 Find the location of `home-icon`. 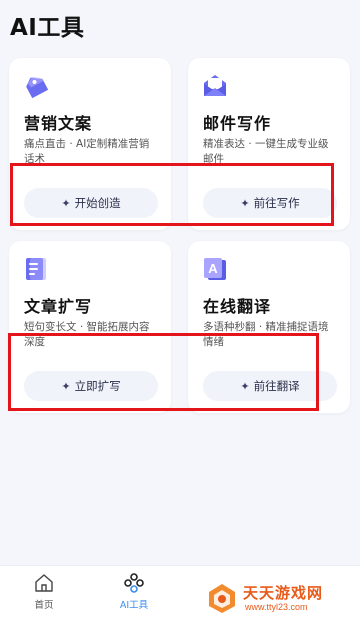

home-icon is located at coordinates (44, 583).